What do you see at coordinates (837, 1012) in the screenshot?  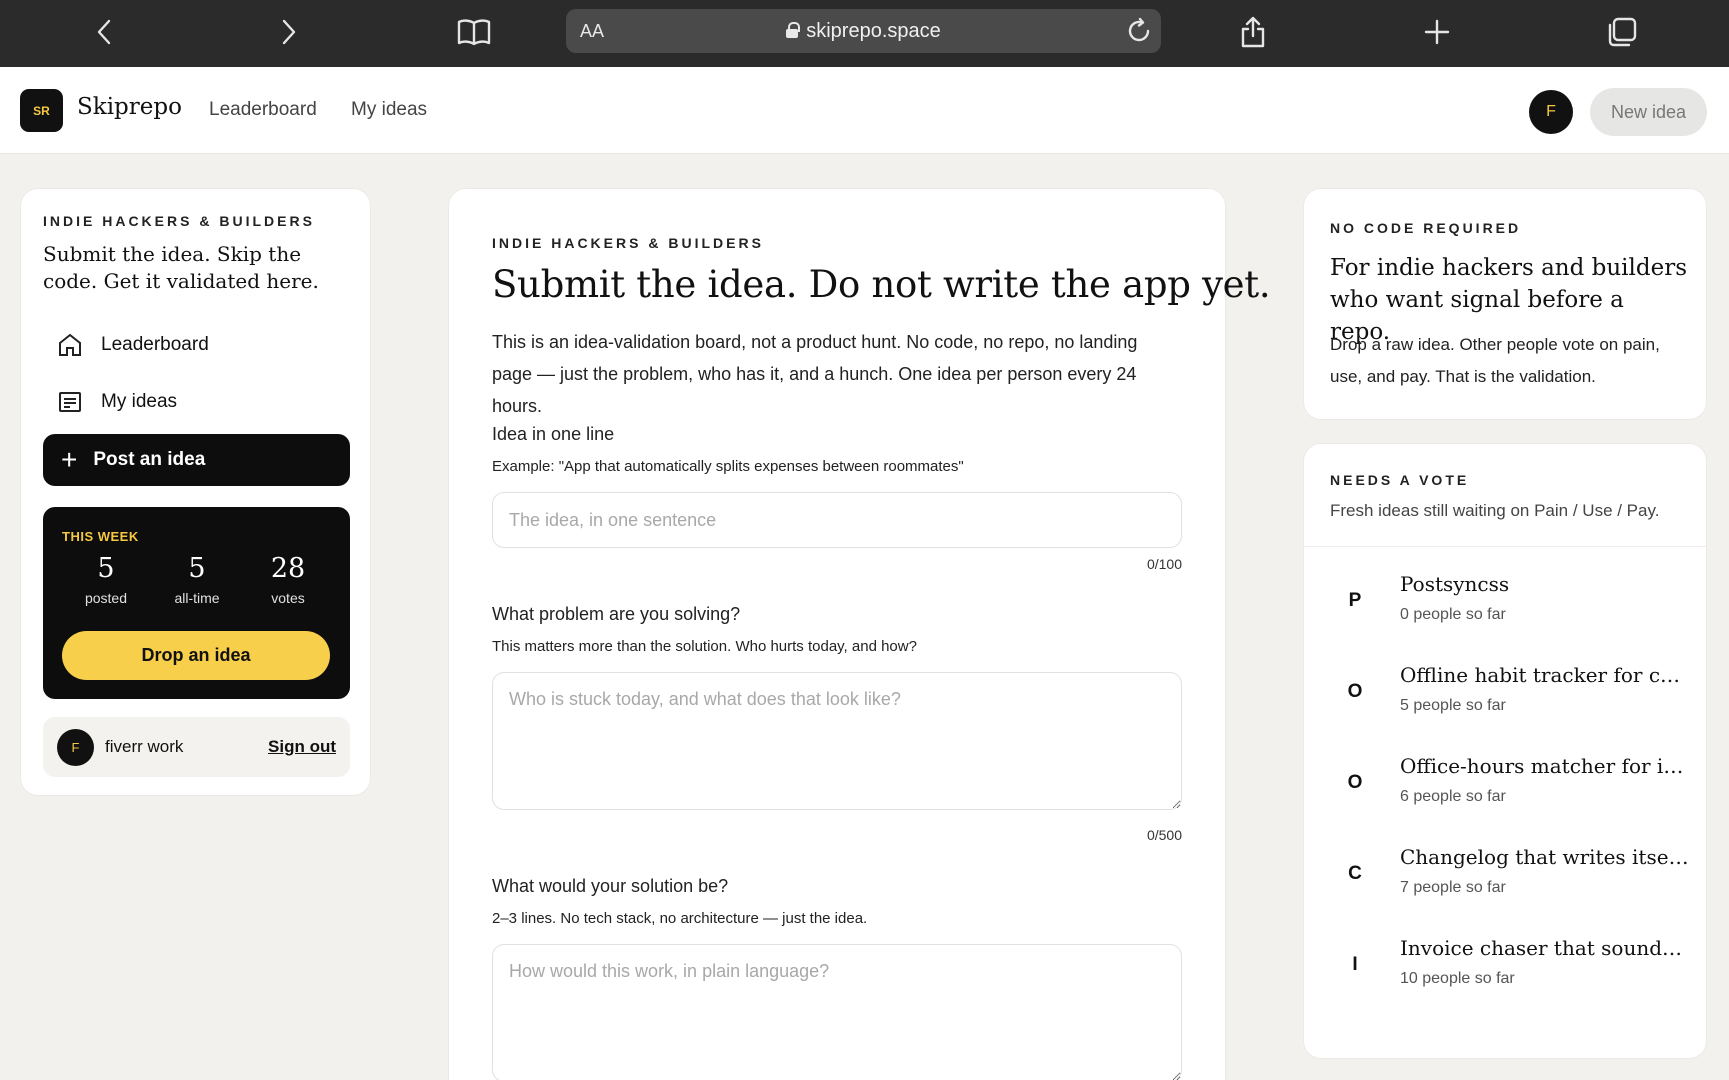 I see `solution-textarea` at bounding box center [837, 1012].